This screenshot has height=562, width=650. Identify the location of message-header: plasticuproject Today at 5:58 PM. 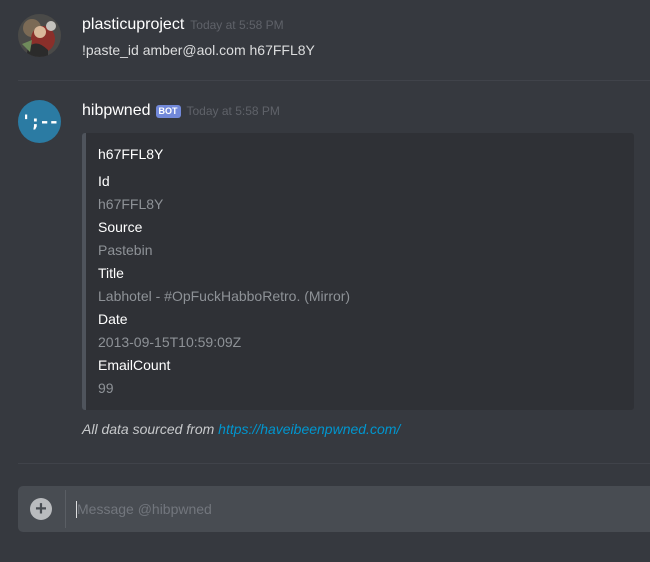
(183, 25).